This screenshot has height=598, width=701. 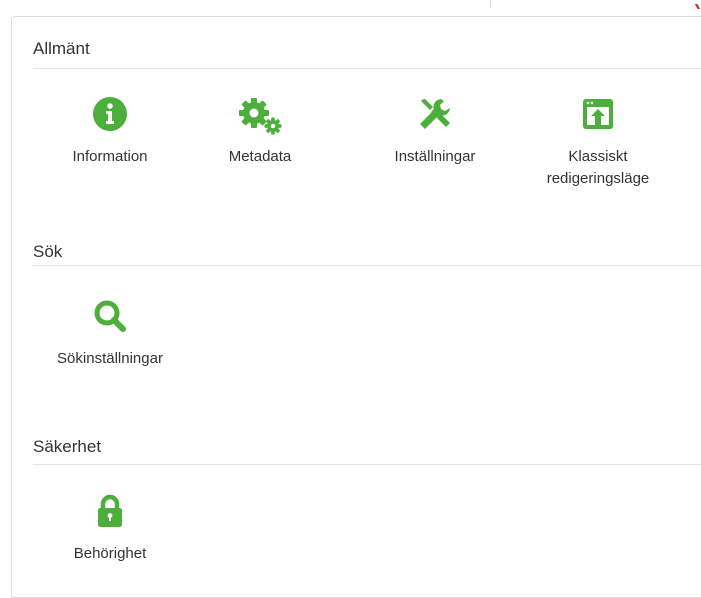 I want to click on tile-label: Metadata, so click(x=260, y=156).